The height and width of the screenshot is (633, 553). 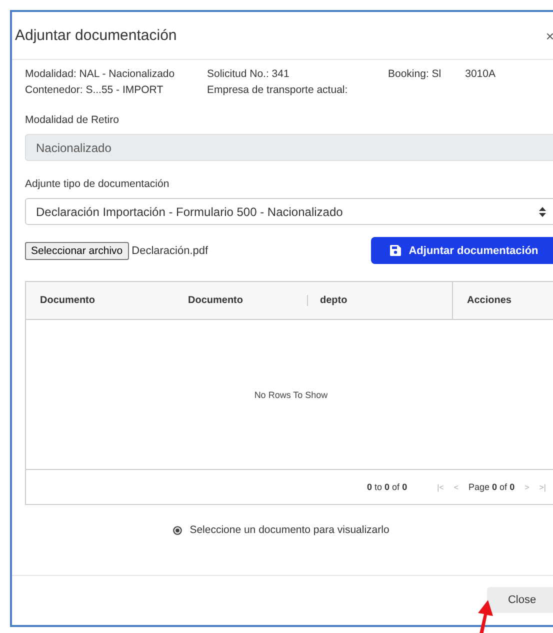 What do you see at coordinates (542, 211) in the screenshot?
I see `sort-caret-icon` at bounding box center [542, 211].